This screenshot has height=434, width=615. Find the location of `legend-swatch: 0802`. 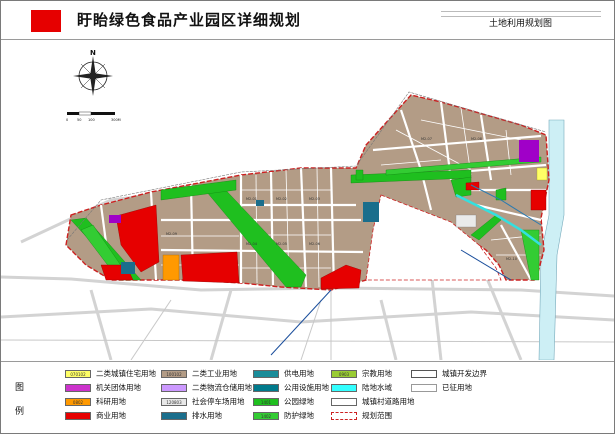

legend-swatch: 0802 is located at coordinates (78, 401).